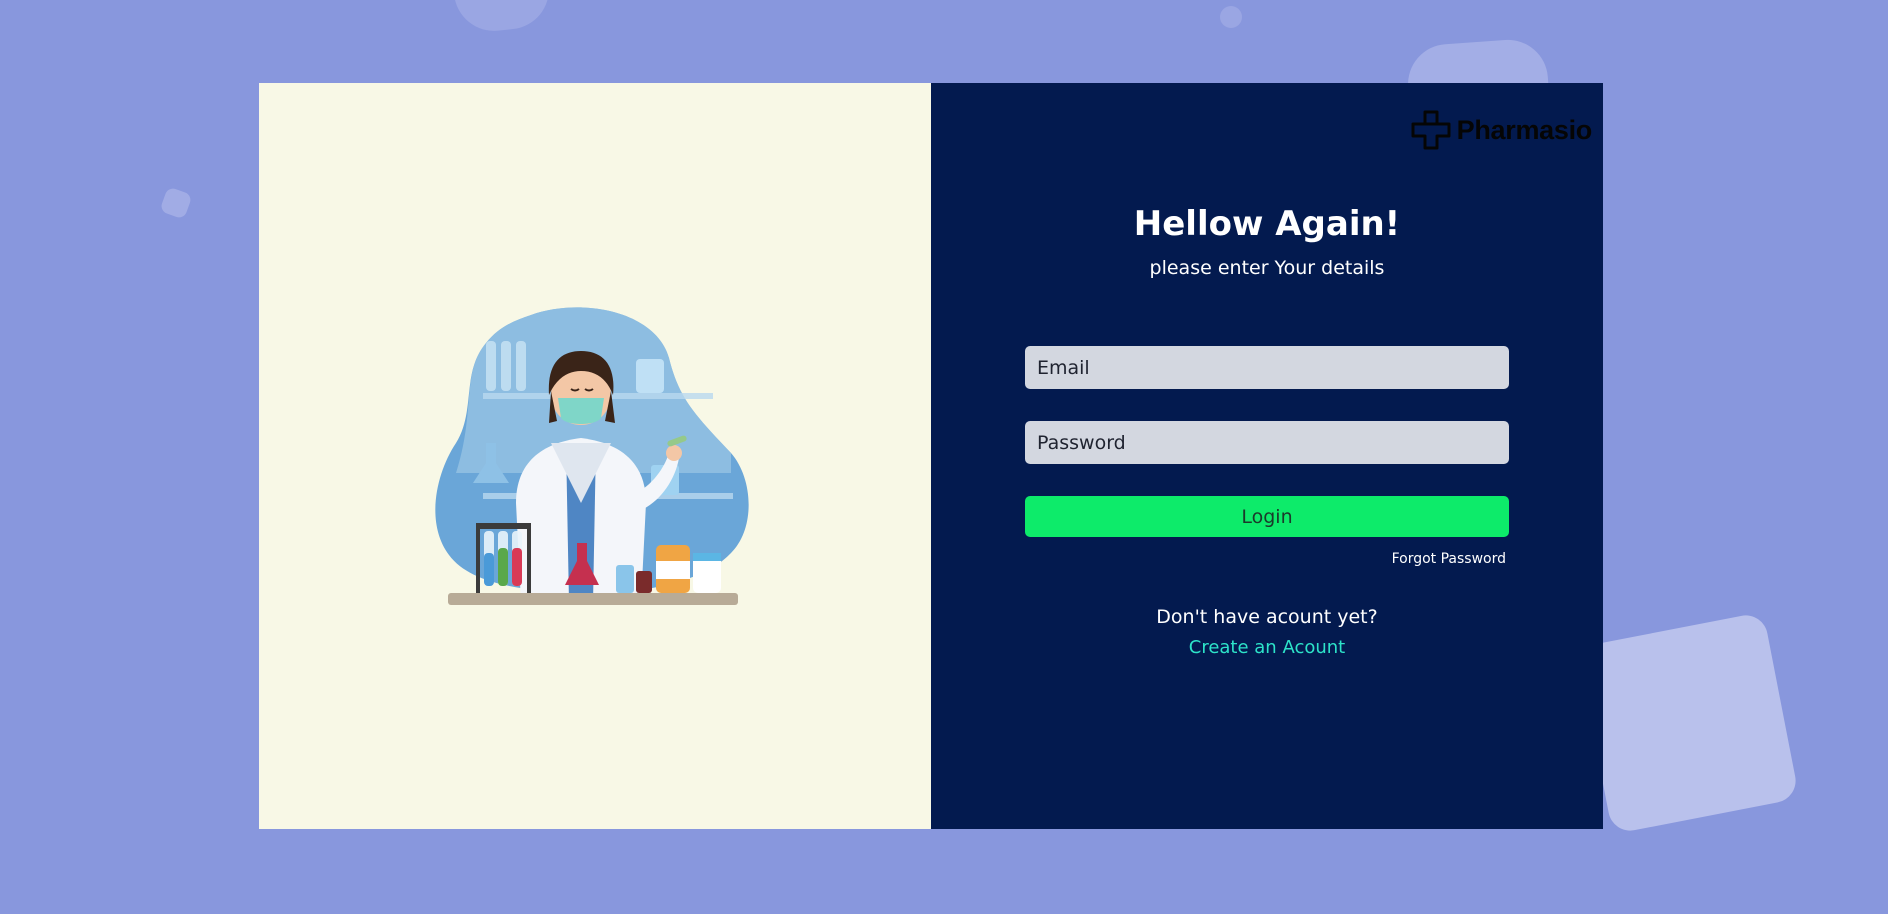  Describe the element at coordinates (1267, 617) in the screenshot. I see `no-account-text: Don't have acount yet?` at that location.